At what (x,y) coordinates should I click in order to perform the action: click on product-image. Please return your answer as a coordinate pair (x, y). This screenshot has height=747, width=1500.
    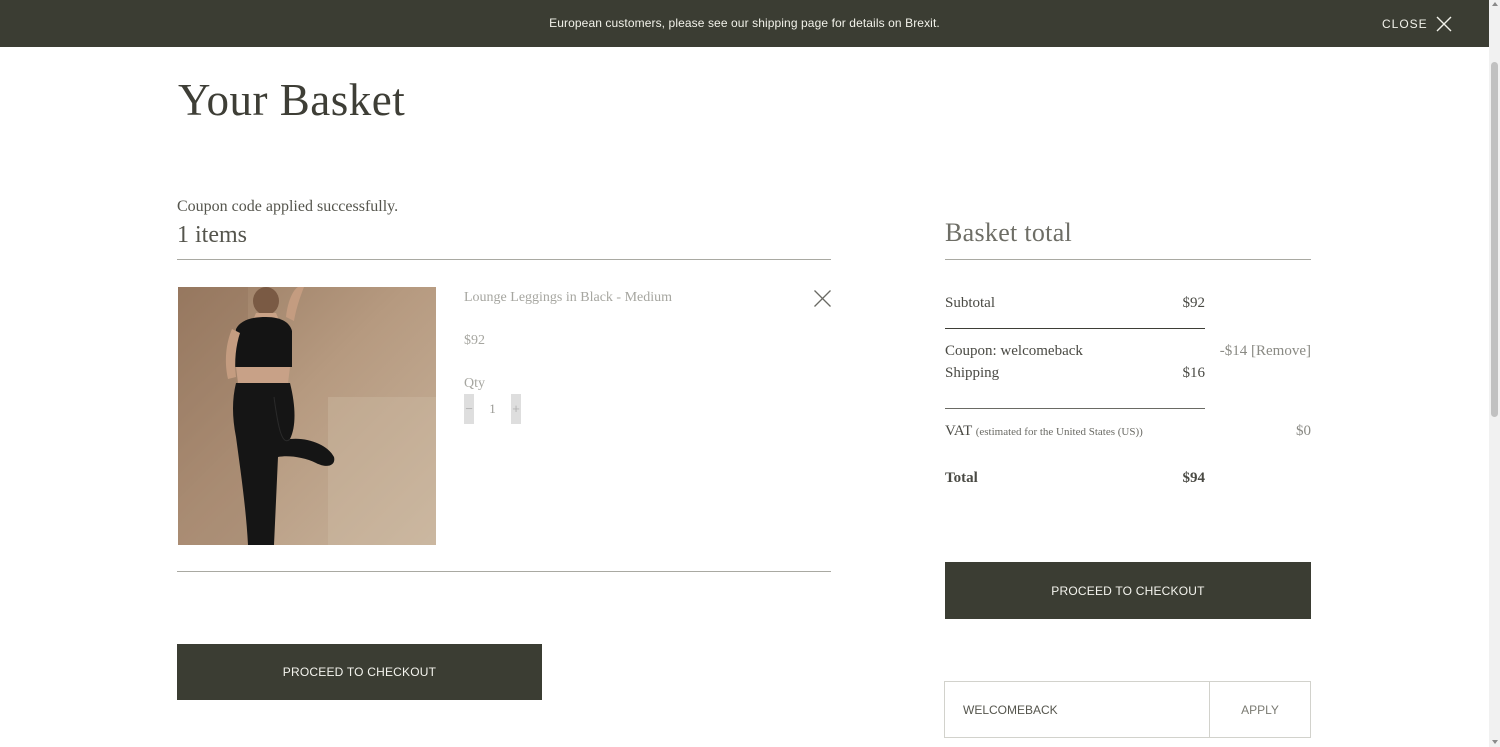
    Looking at the image, I should click on (307, 416).